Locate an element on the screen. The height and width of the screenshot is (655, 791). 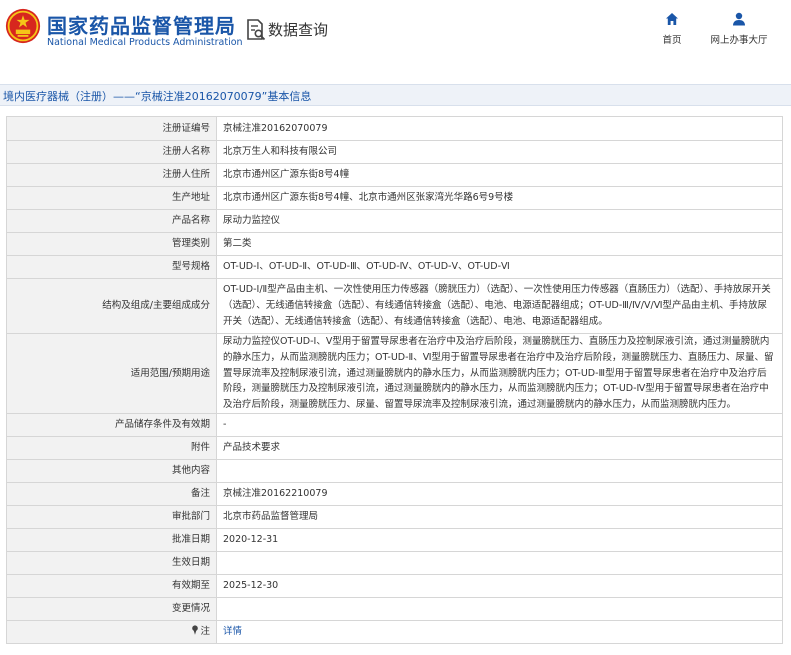
table-row: 产品名称 尿动力监控仪 is located at coordinates (394, 221).